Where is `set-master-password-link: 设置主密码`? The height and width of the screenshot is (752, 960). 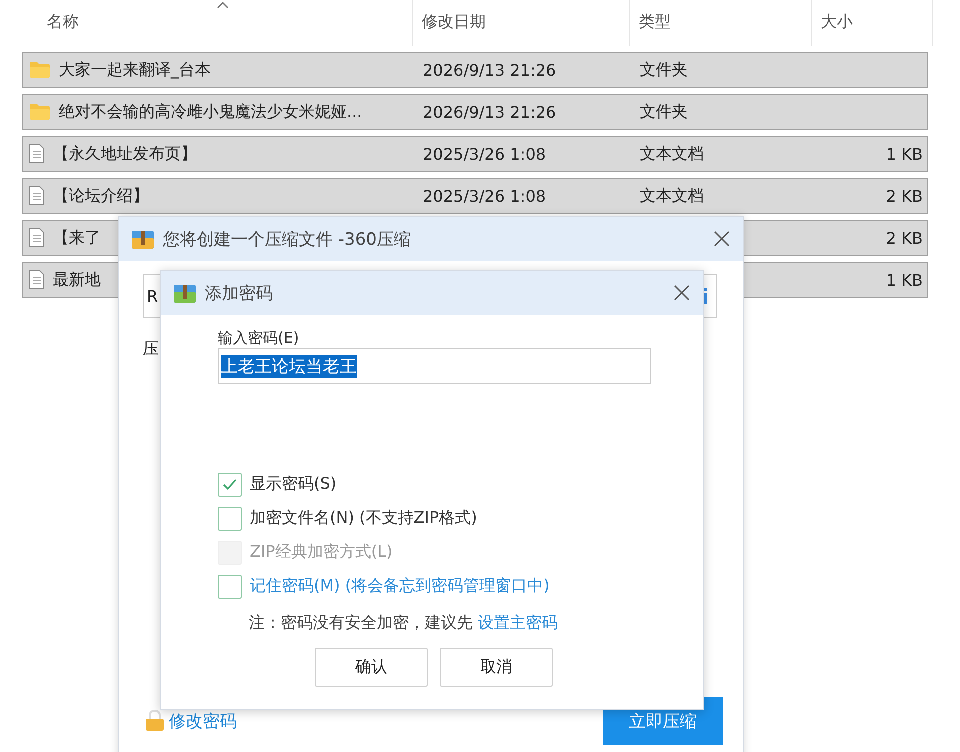 set-master-password-link: 设置主密码 is located at coordinates (518, 622).